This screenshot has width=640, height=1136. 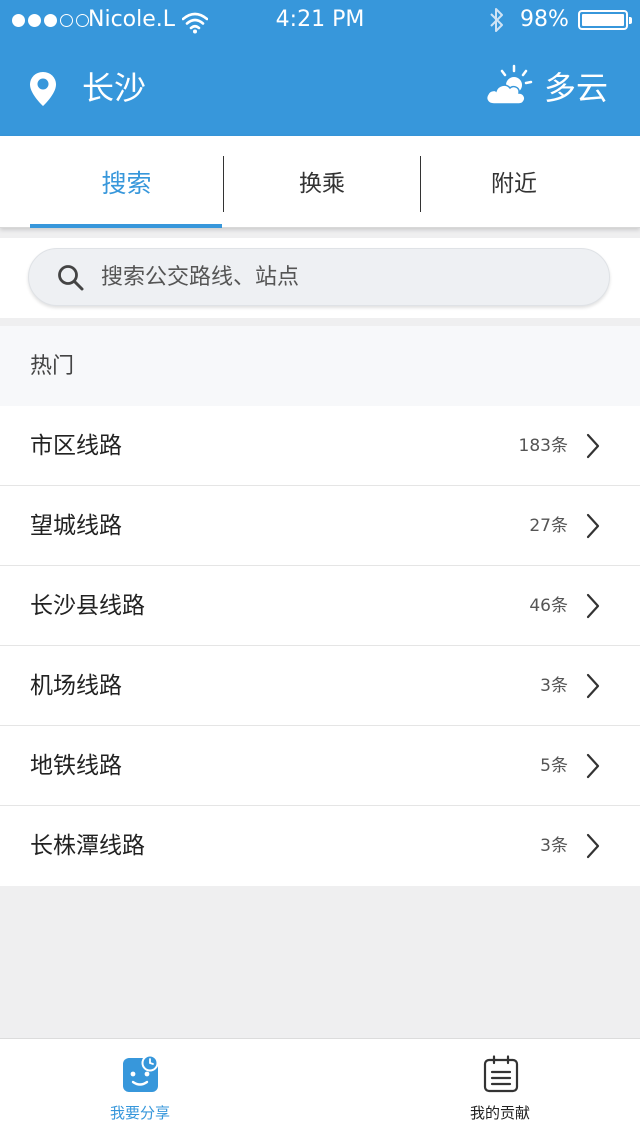 I want to click on list-item-label: 机场线路, so click(x=76, y=686).